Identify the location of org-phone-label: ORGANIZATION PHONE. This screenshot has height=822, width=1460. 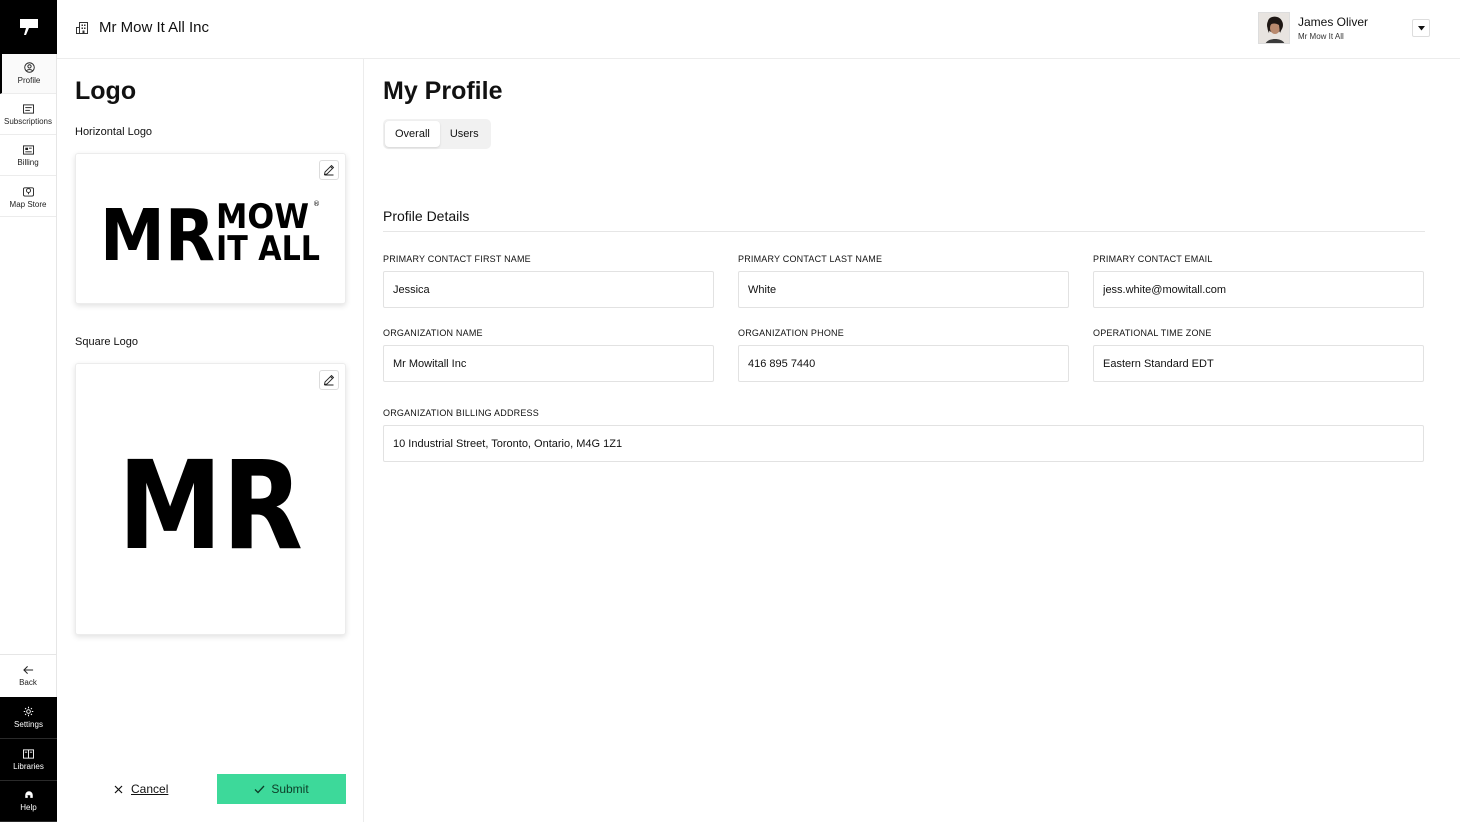
(791, 333).